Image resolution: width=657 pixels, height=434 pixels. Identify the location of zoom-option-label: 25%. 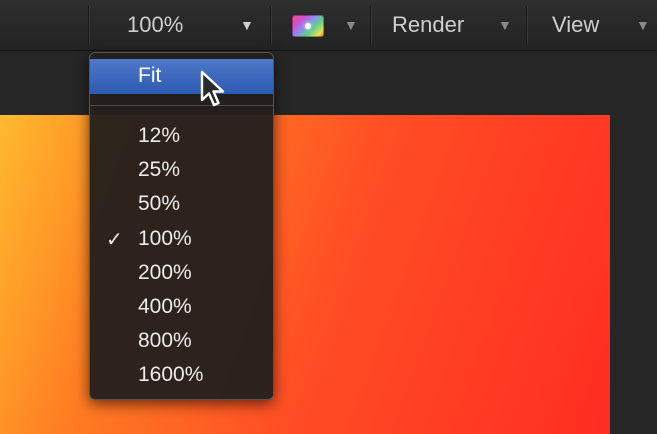
(159, 169).